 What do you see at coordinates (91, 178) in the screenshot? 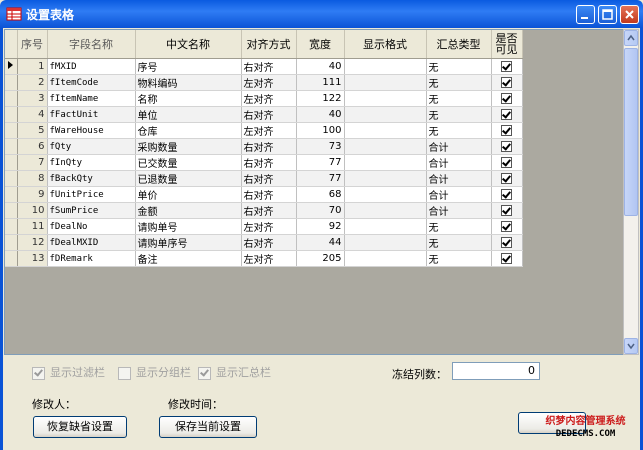
I see `cell-field-name: fBackQty` at bounding box center [91, 178].